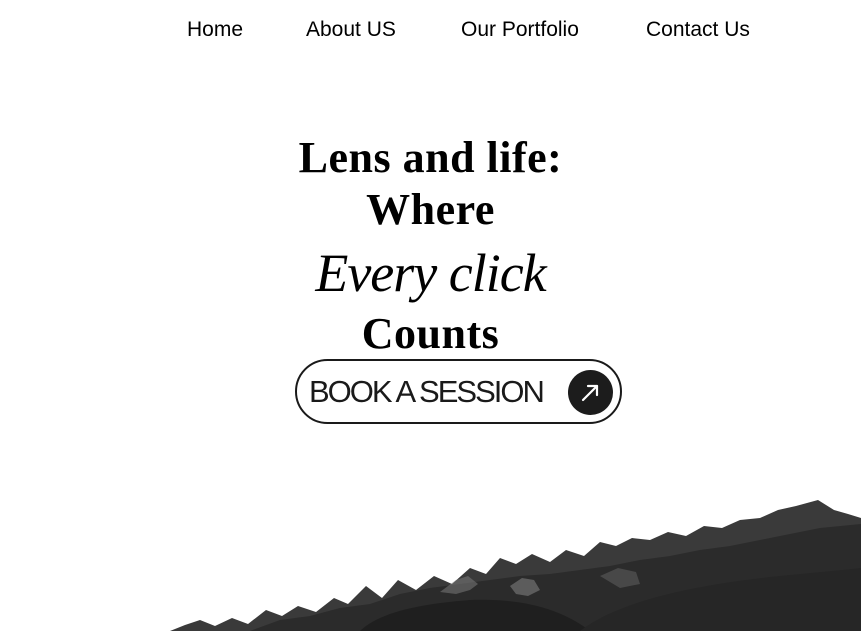 The height and width of the screenshot is (631, 861). I want to click on nav-link-contact-us: Contact Us, so click(698, 30).